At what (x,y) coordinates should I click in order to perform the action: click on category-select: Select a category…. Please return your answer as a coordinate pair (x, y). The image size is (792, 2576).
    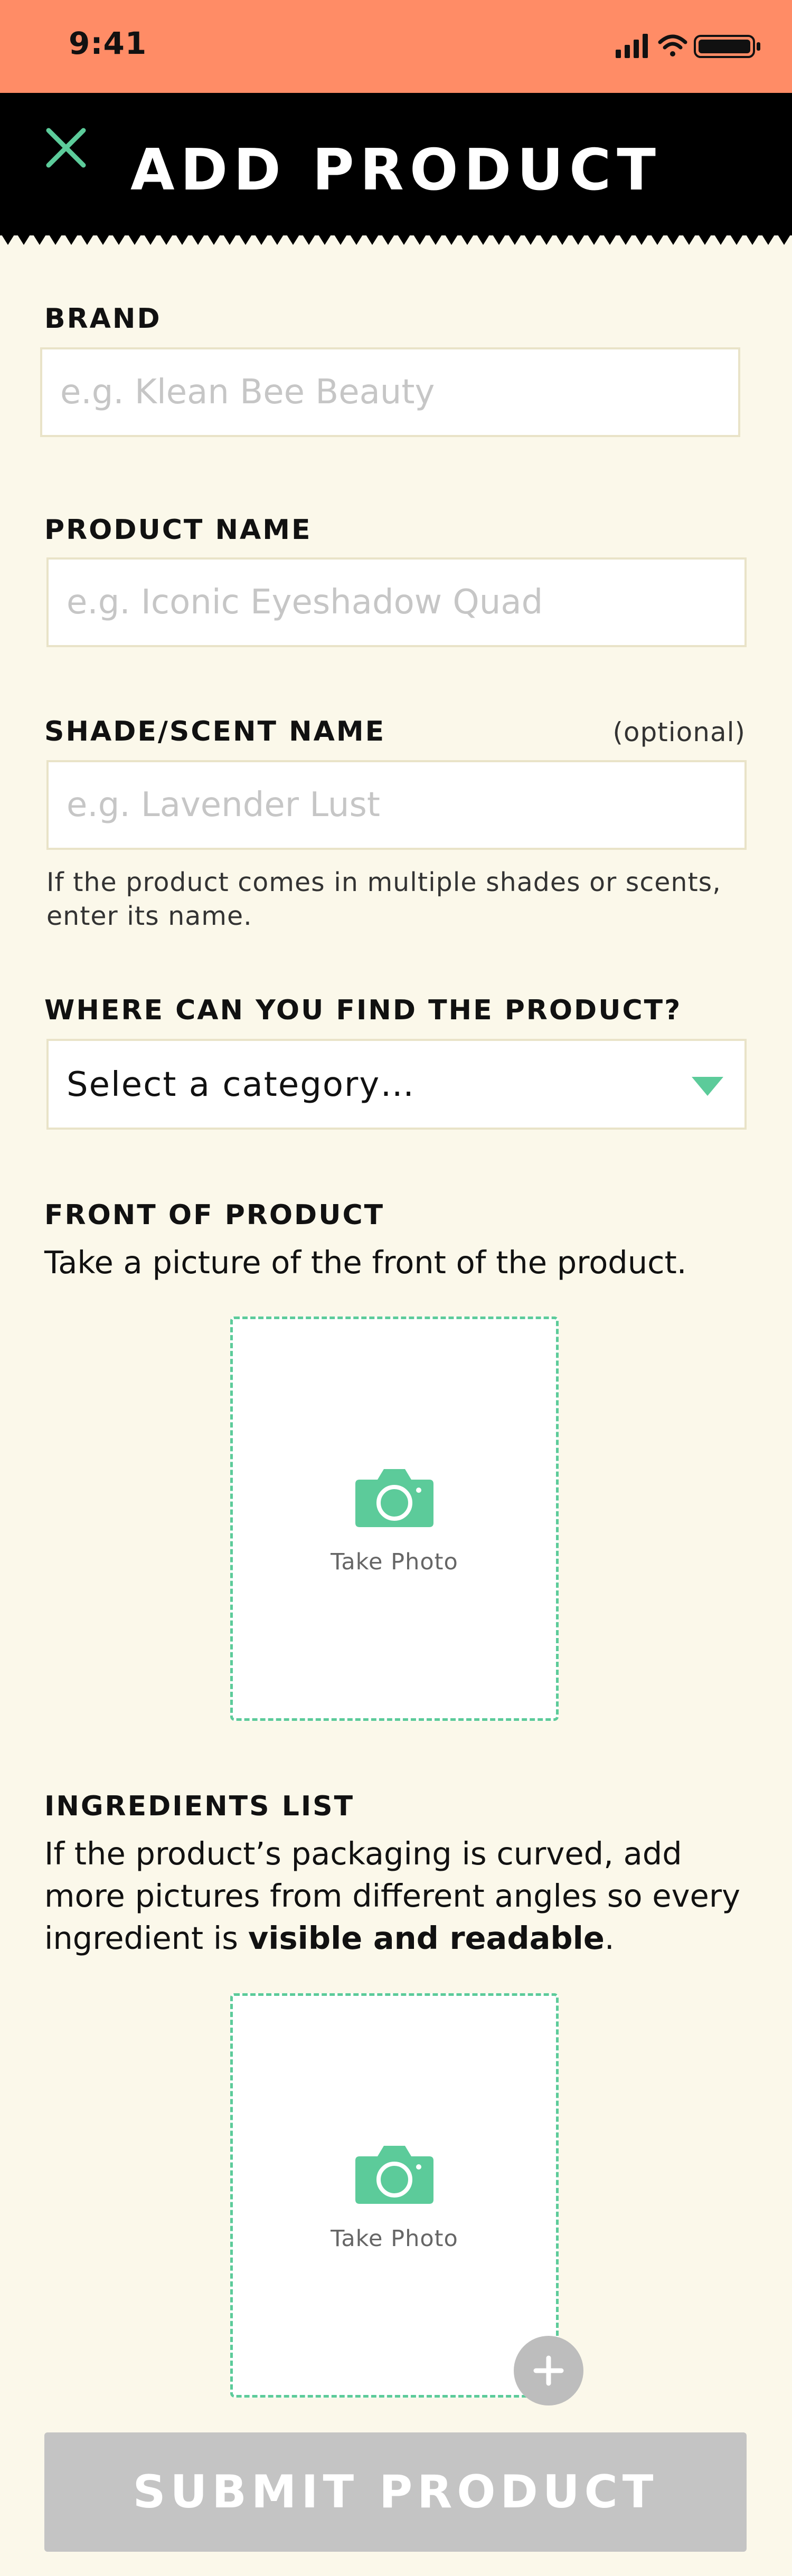
    Looking at the image, I should click on (397, 1084).